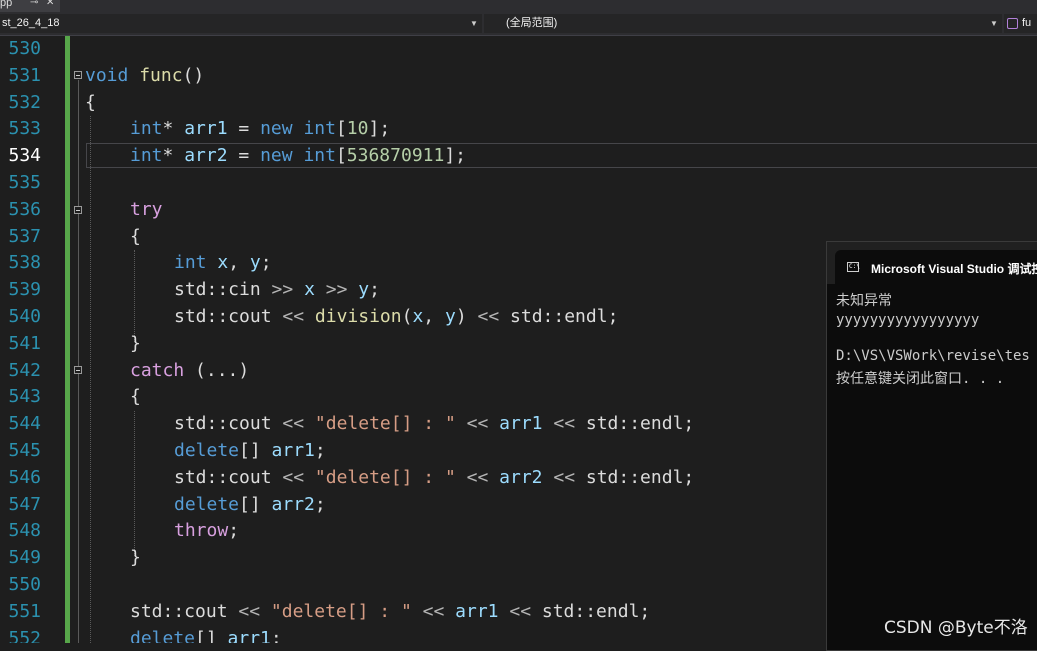  Describe the element at coordinates (24, 531) in the screenshot. I see `line-number: 548` at that location.